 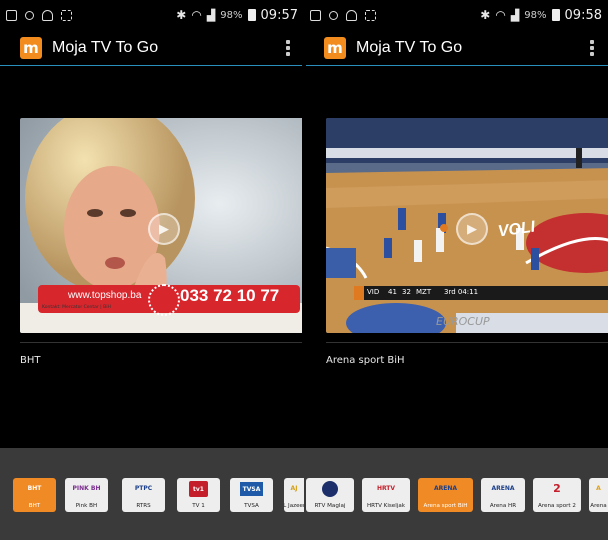 What do you see at coordinates (143, 495) in the screenshot?
I see `channel-tile-rtrs: РТРС RTRS` at bounding box center [143, 495].